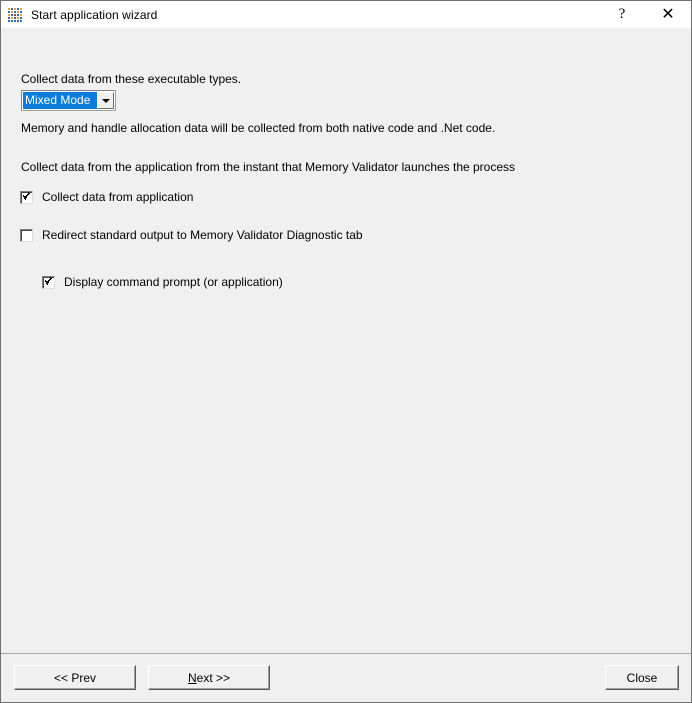 Image resolution: width=692 pixels, height=703 pixels. I want to click on close-button-label: Close, so click(642, 677).